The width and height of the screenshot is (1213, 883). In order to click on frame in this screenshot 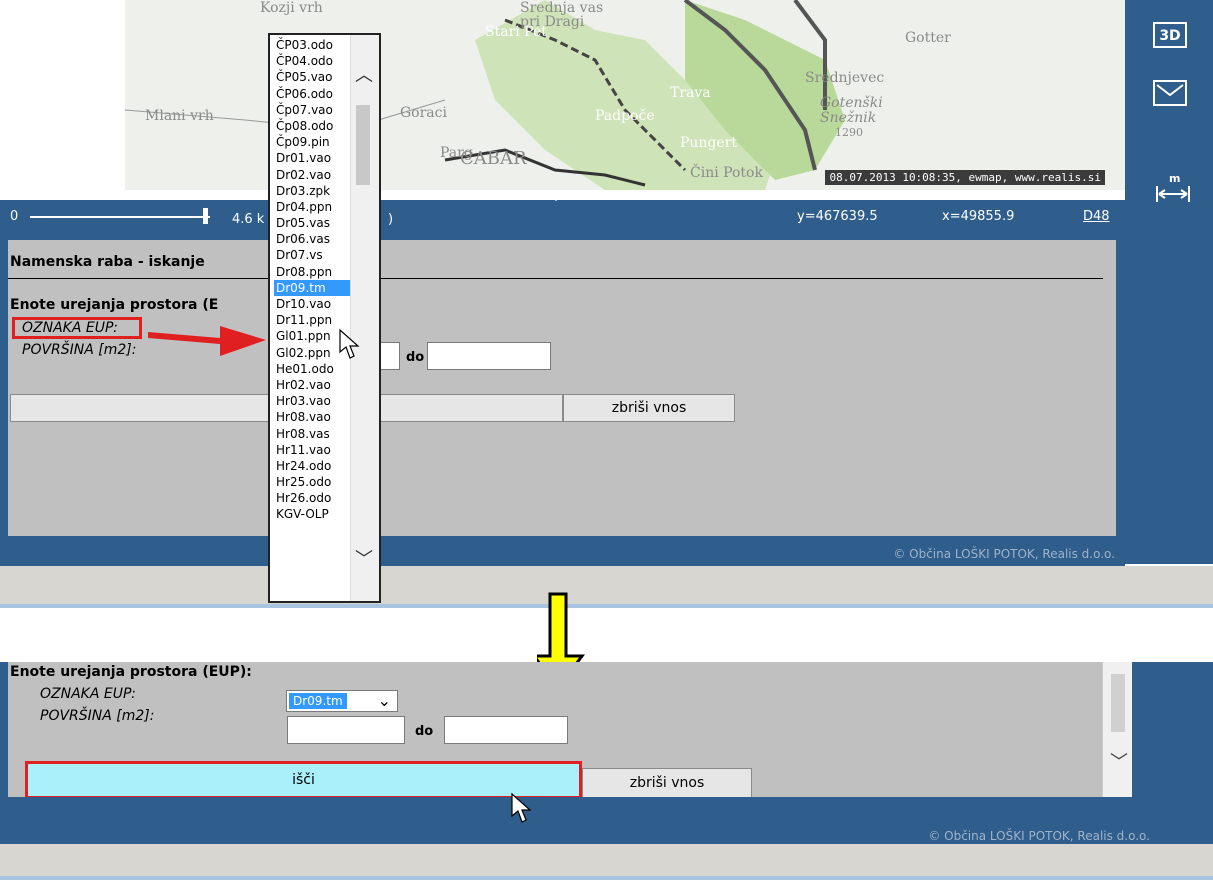, I will do `click(4, 732)`.